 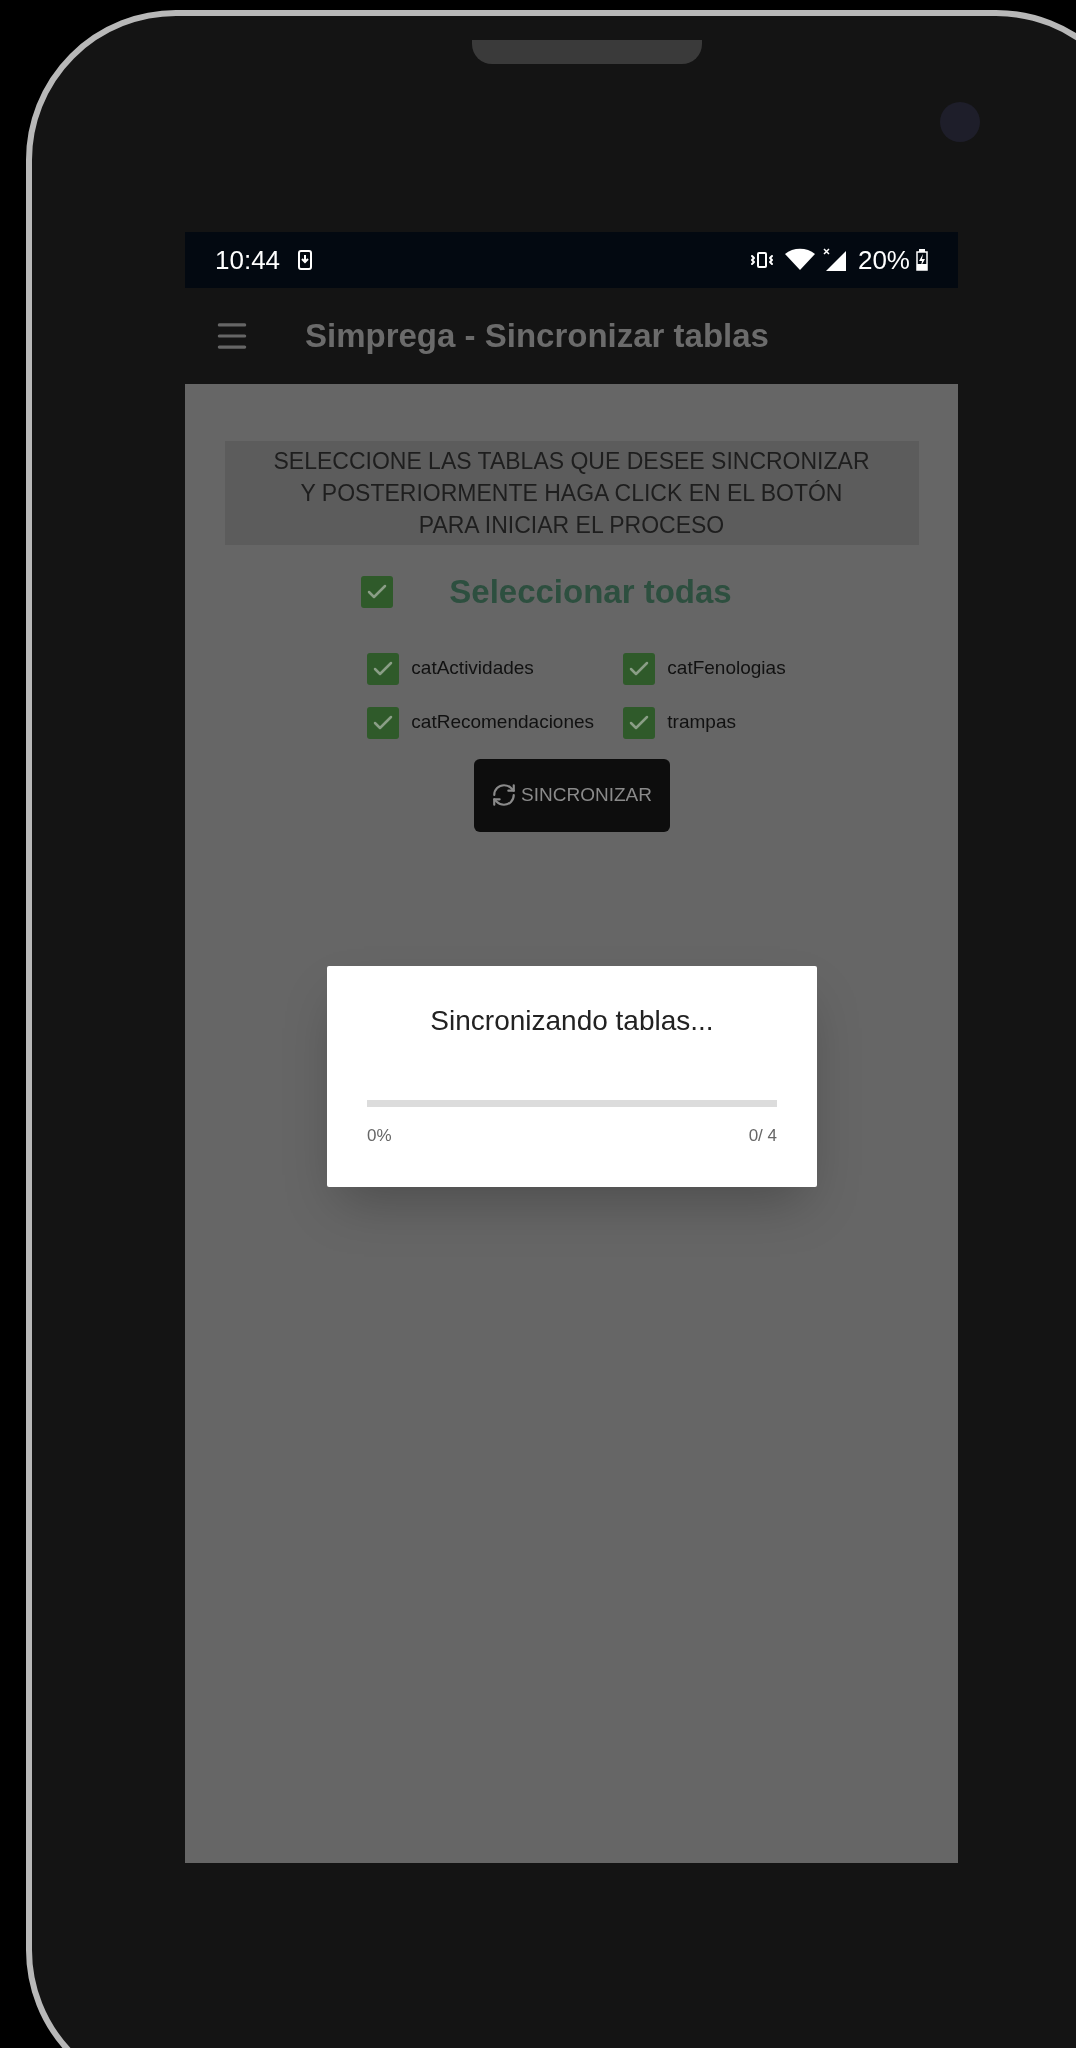 I want to click on table-label: catActividades, so click(x=472, y=668).